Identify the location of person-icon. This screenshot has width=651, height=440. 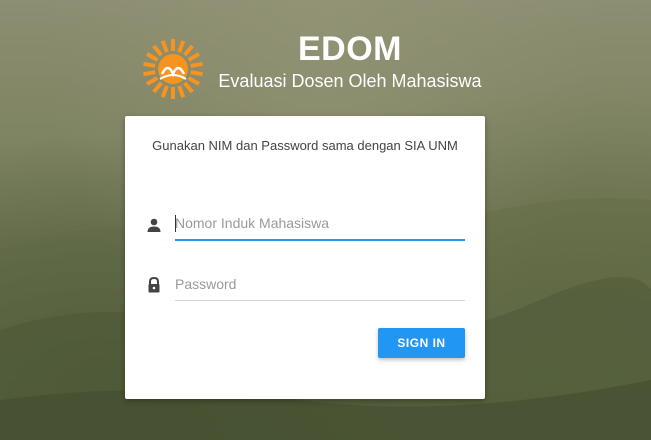
(154, 225).